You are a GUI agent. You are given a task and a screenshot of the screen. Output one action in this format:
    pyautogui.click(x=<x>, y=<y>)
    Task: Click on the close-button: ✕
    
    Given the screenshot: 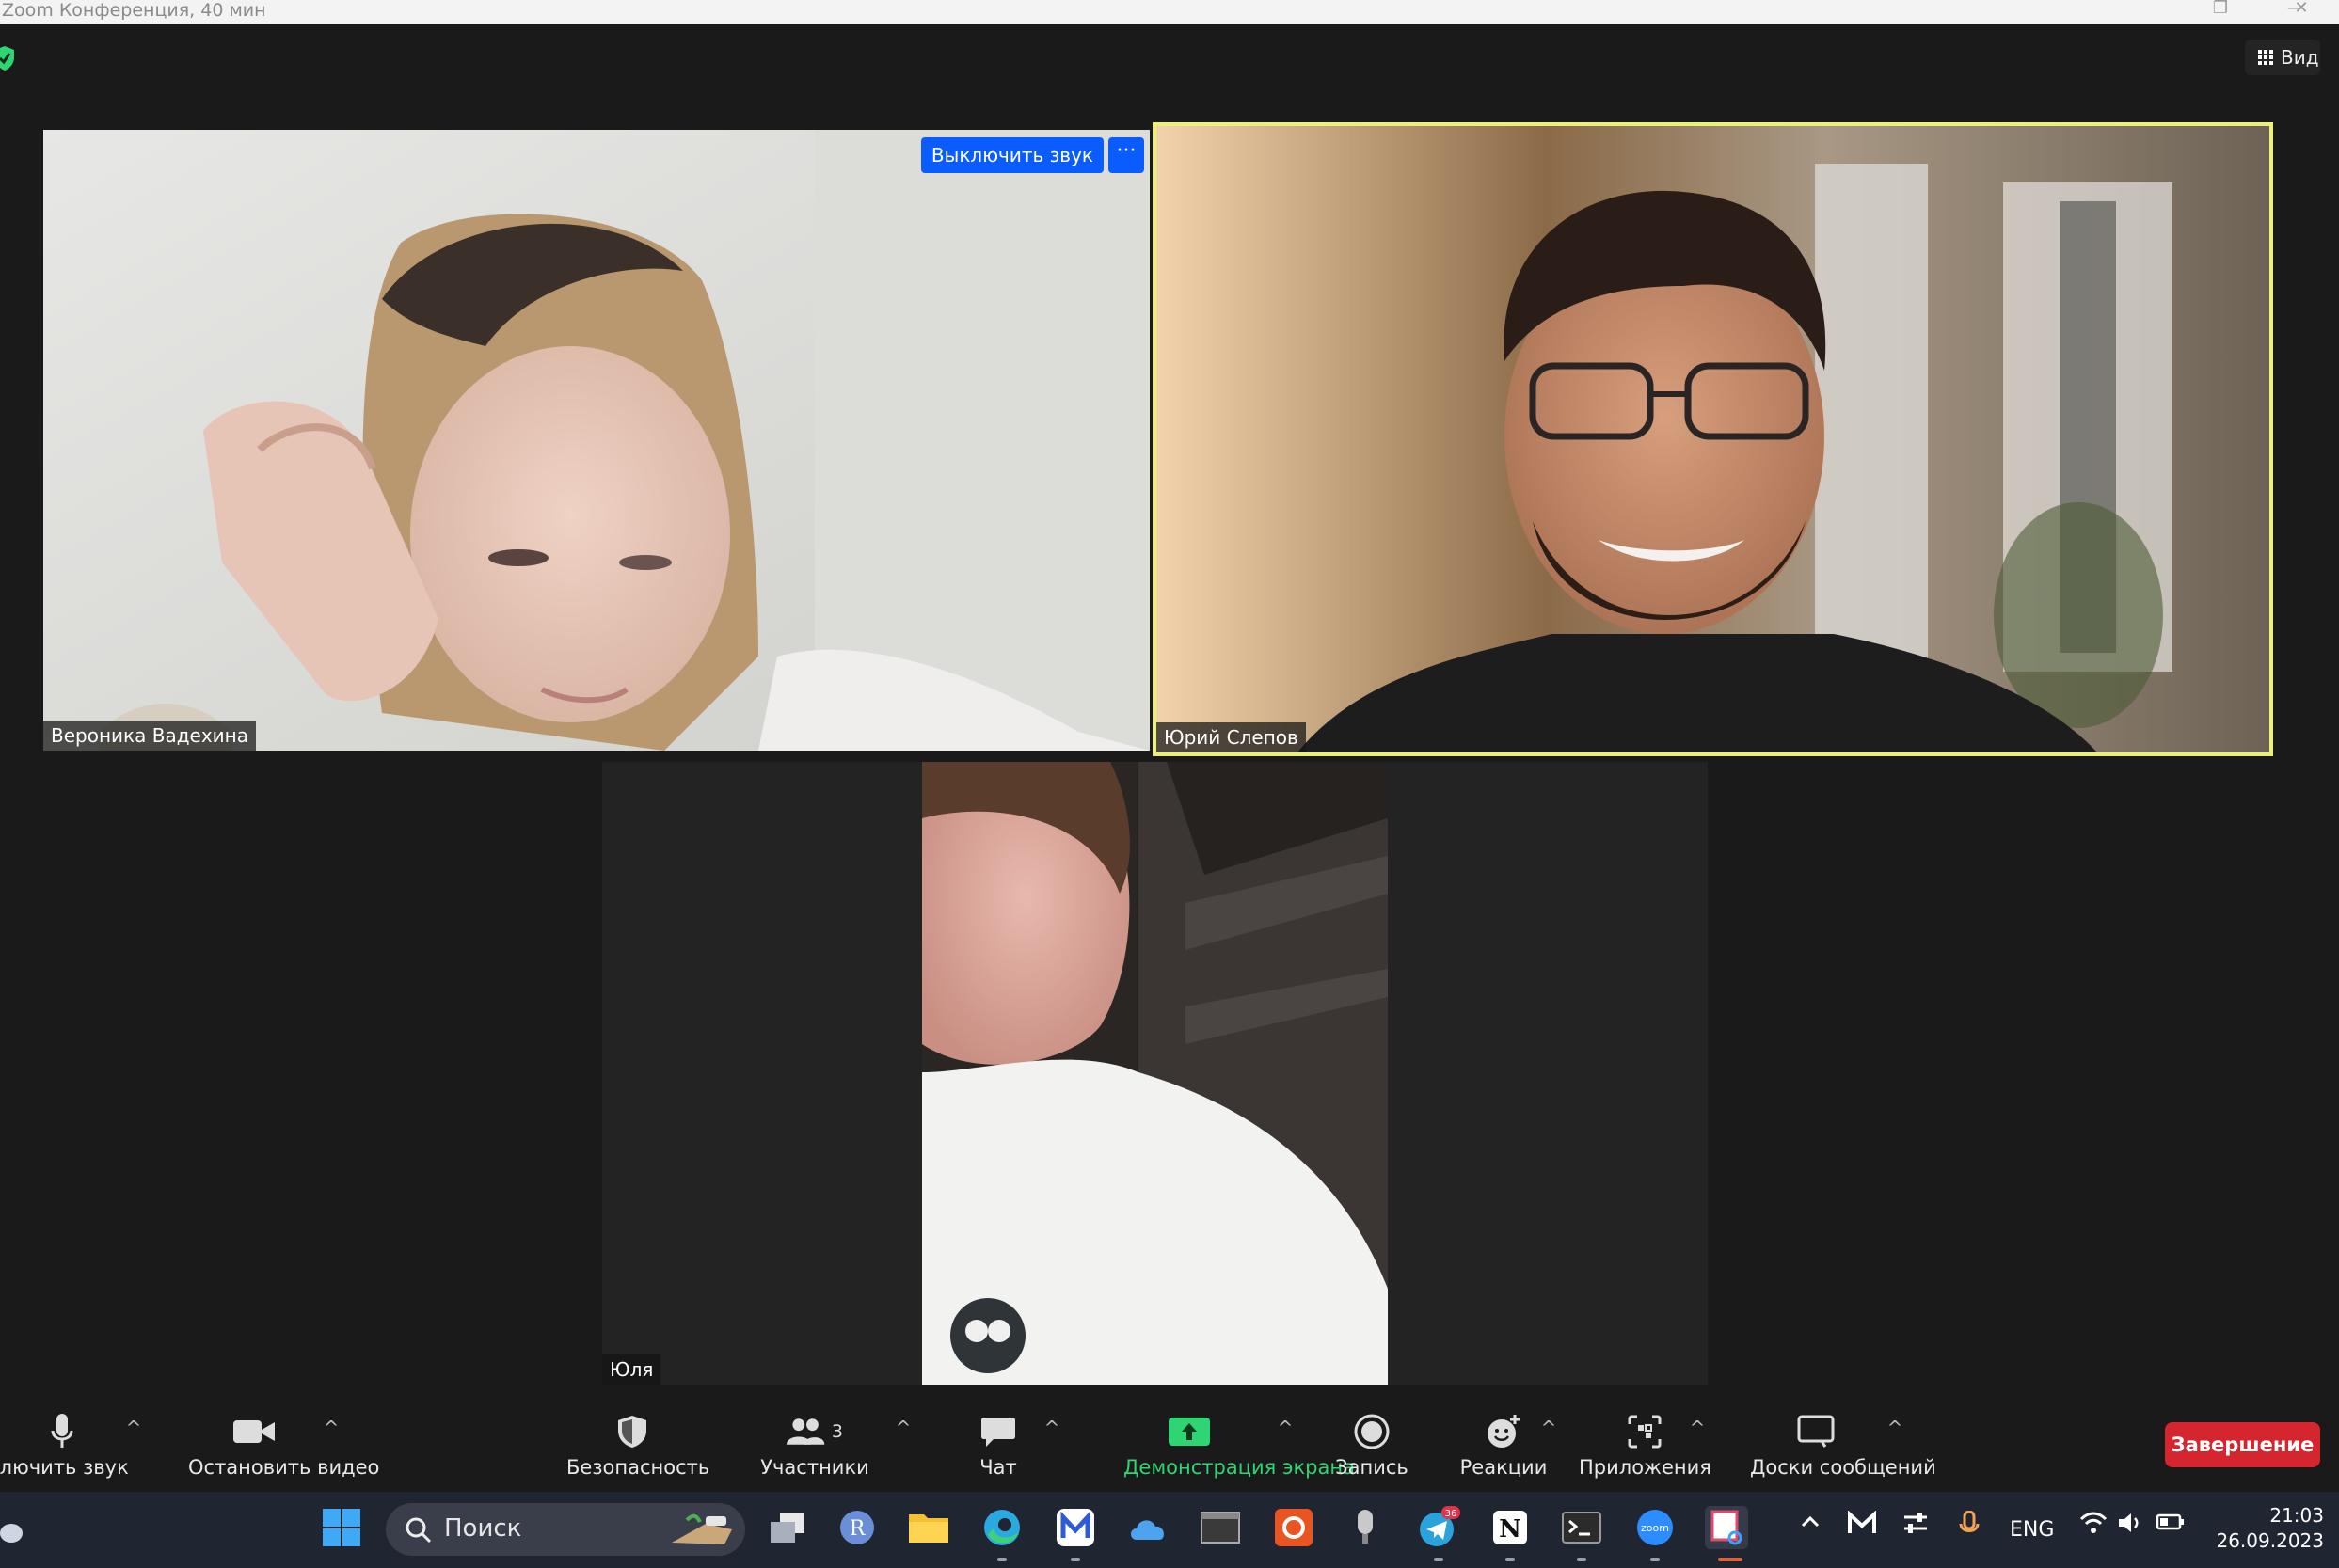 What is the action you would take?
    pyautogui.click(x=2301, y=12)
    